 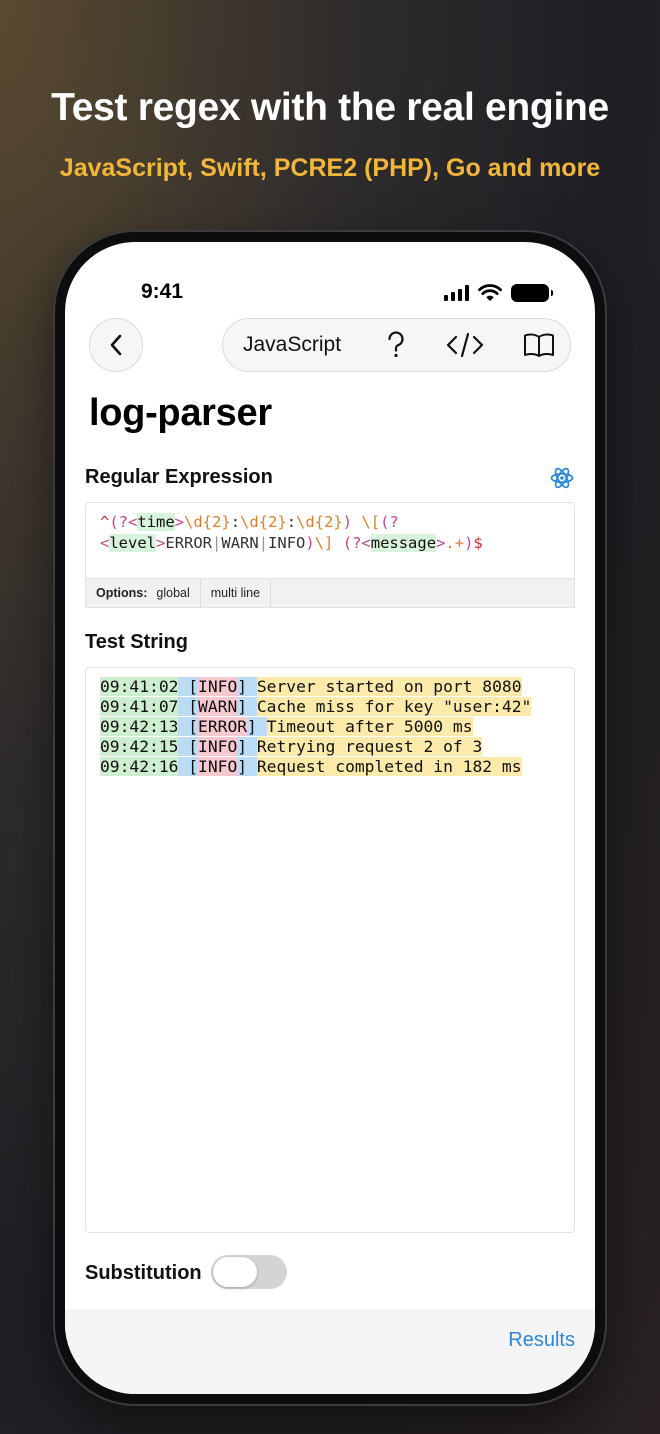 I want to click on back-button, so click(x=116, y=345).